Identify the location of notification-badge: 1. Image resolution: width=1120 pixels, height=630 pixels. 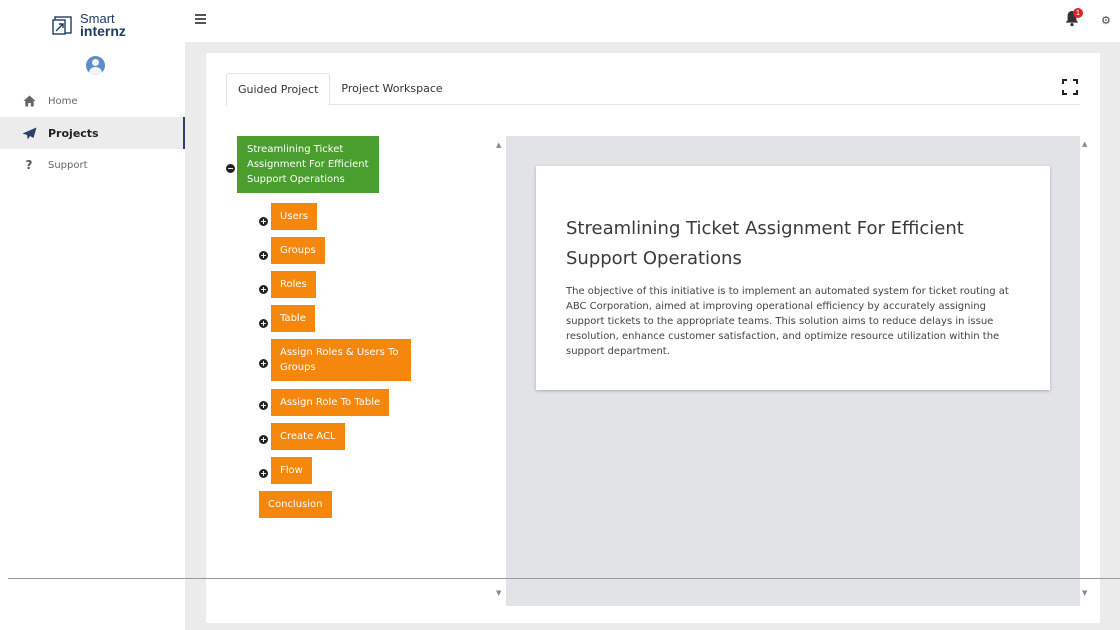
(1078, 13).